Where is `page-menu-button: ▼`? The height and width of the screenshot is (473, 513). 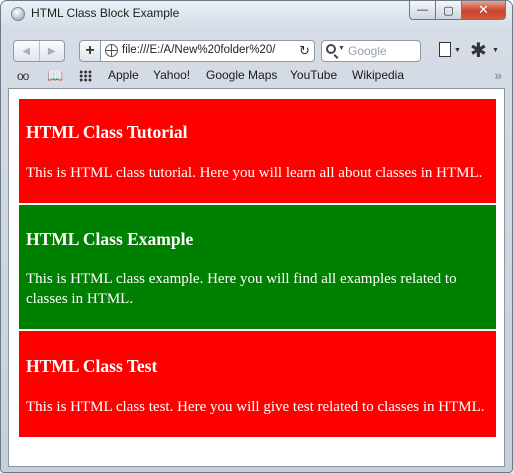 page-menu-button: ▼ is located at coordinates (450, 51).